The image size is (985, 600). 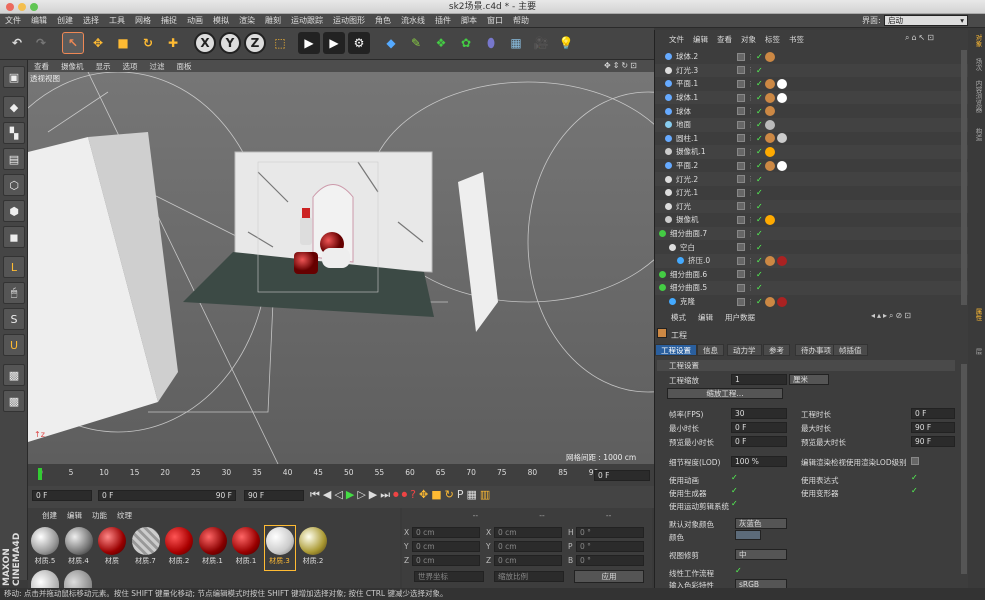 I want to click on menu-item: 编辑, so click(x=39, y=20).